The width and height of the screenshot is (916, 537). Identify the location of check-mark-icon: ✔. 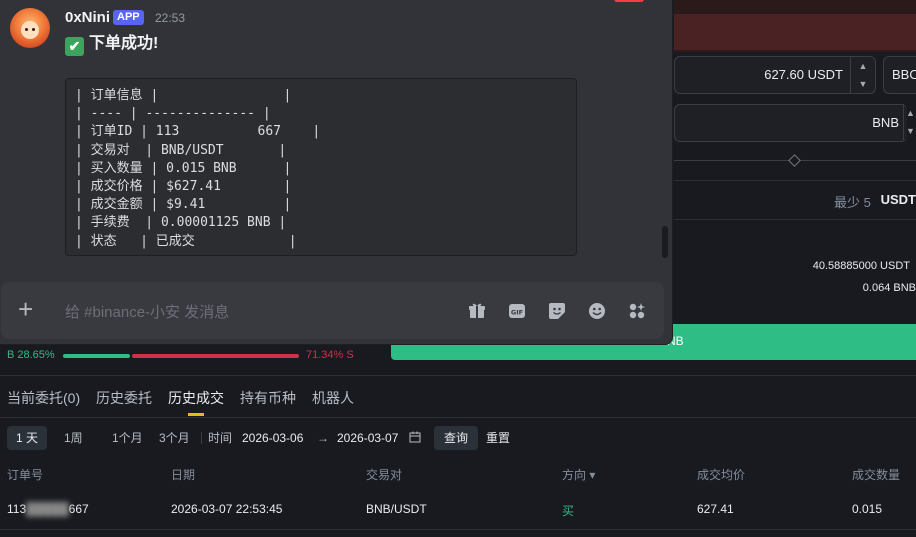
(74, 46).